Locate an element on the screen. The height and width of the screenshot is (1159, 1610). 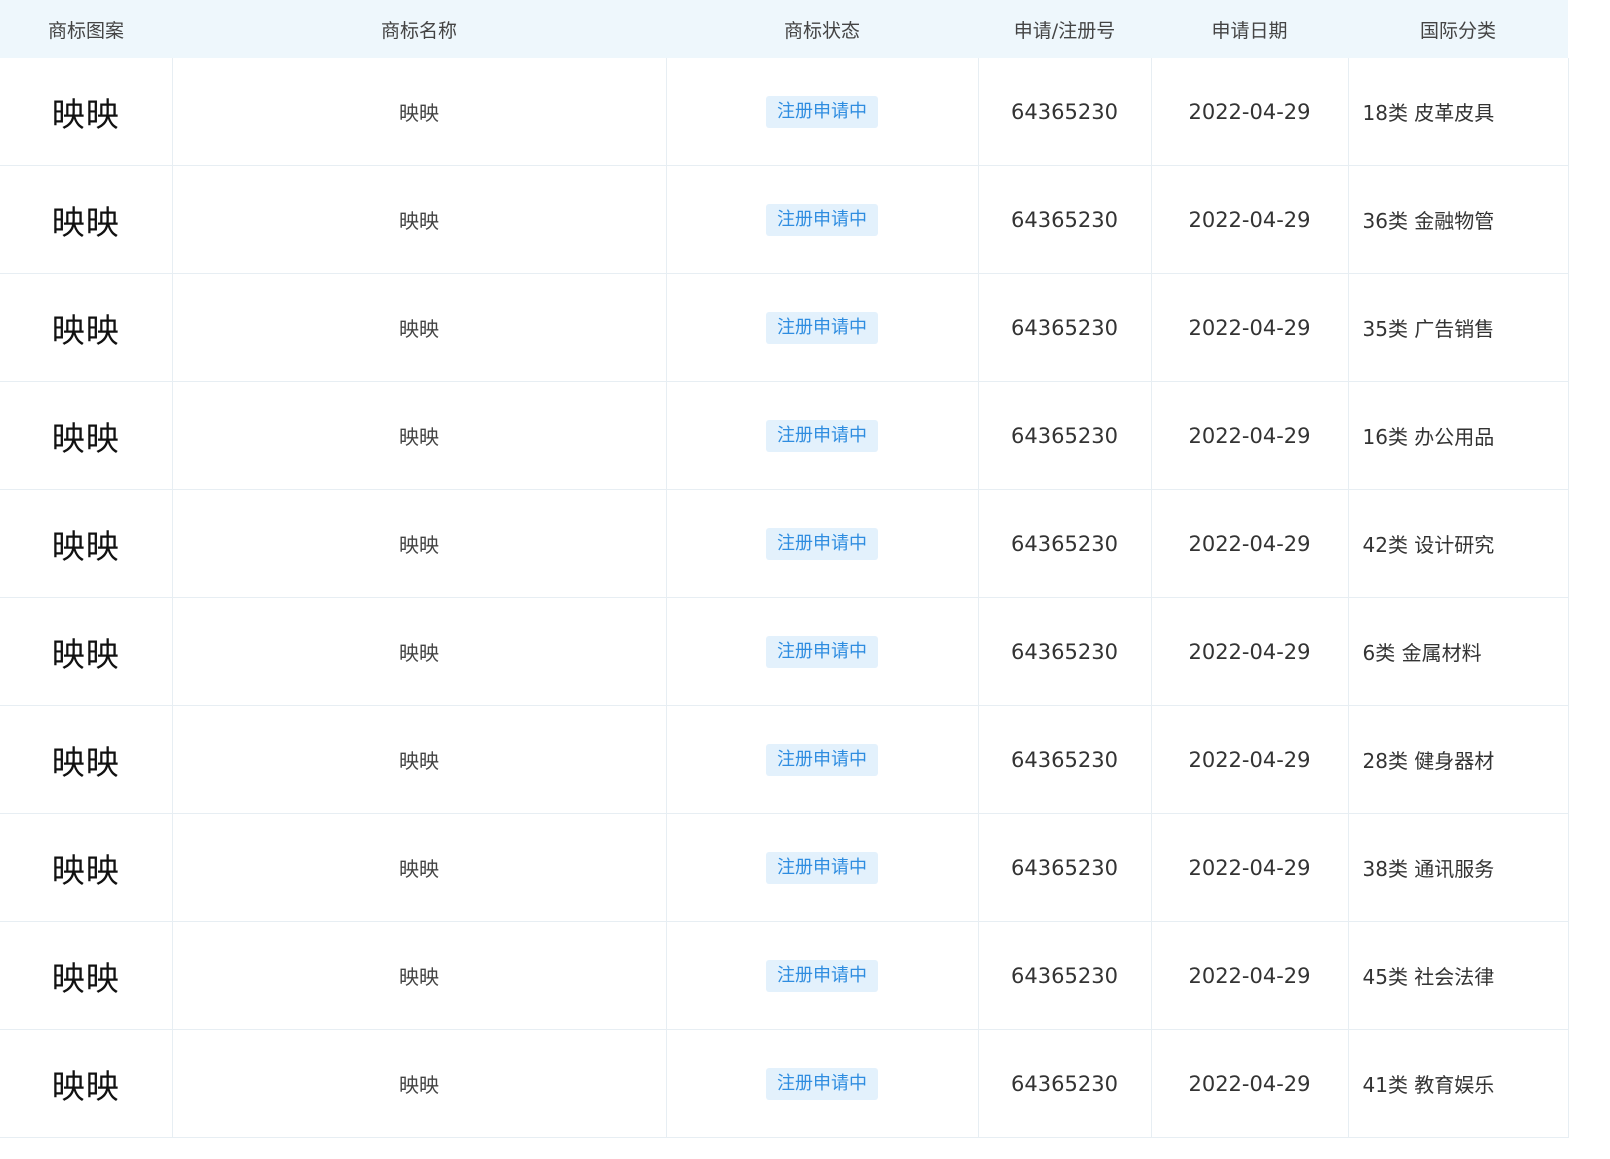
table-row: 映映 映映 注册申请中 64365230 2022-04-29 36类 金融物管 is located at coordinates (784, 219).